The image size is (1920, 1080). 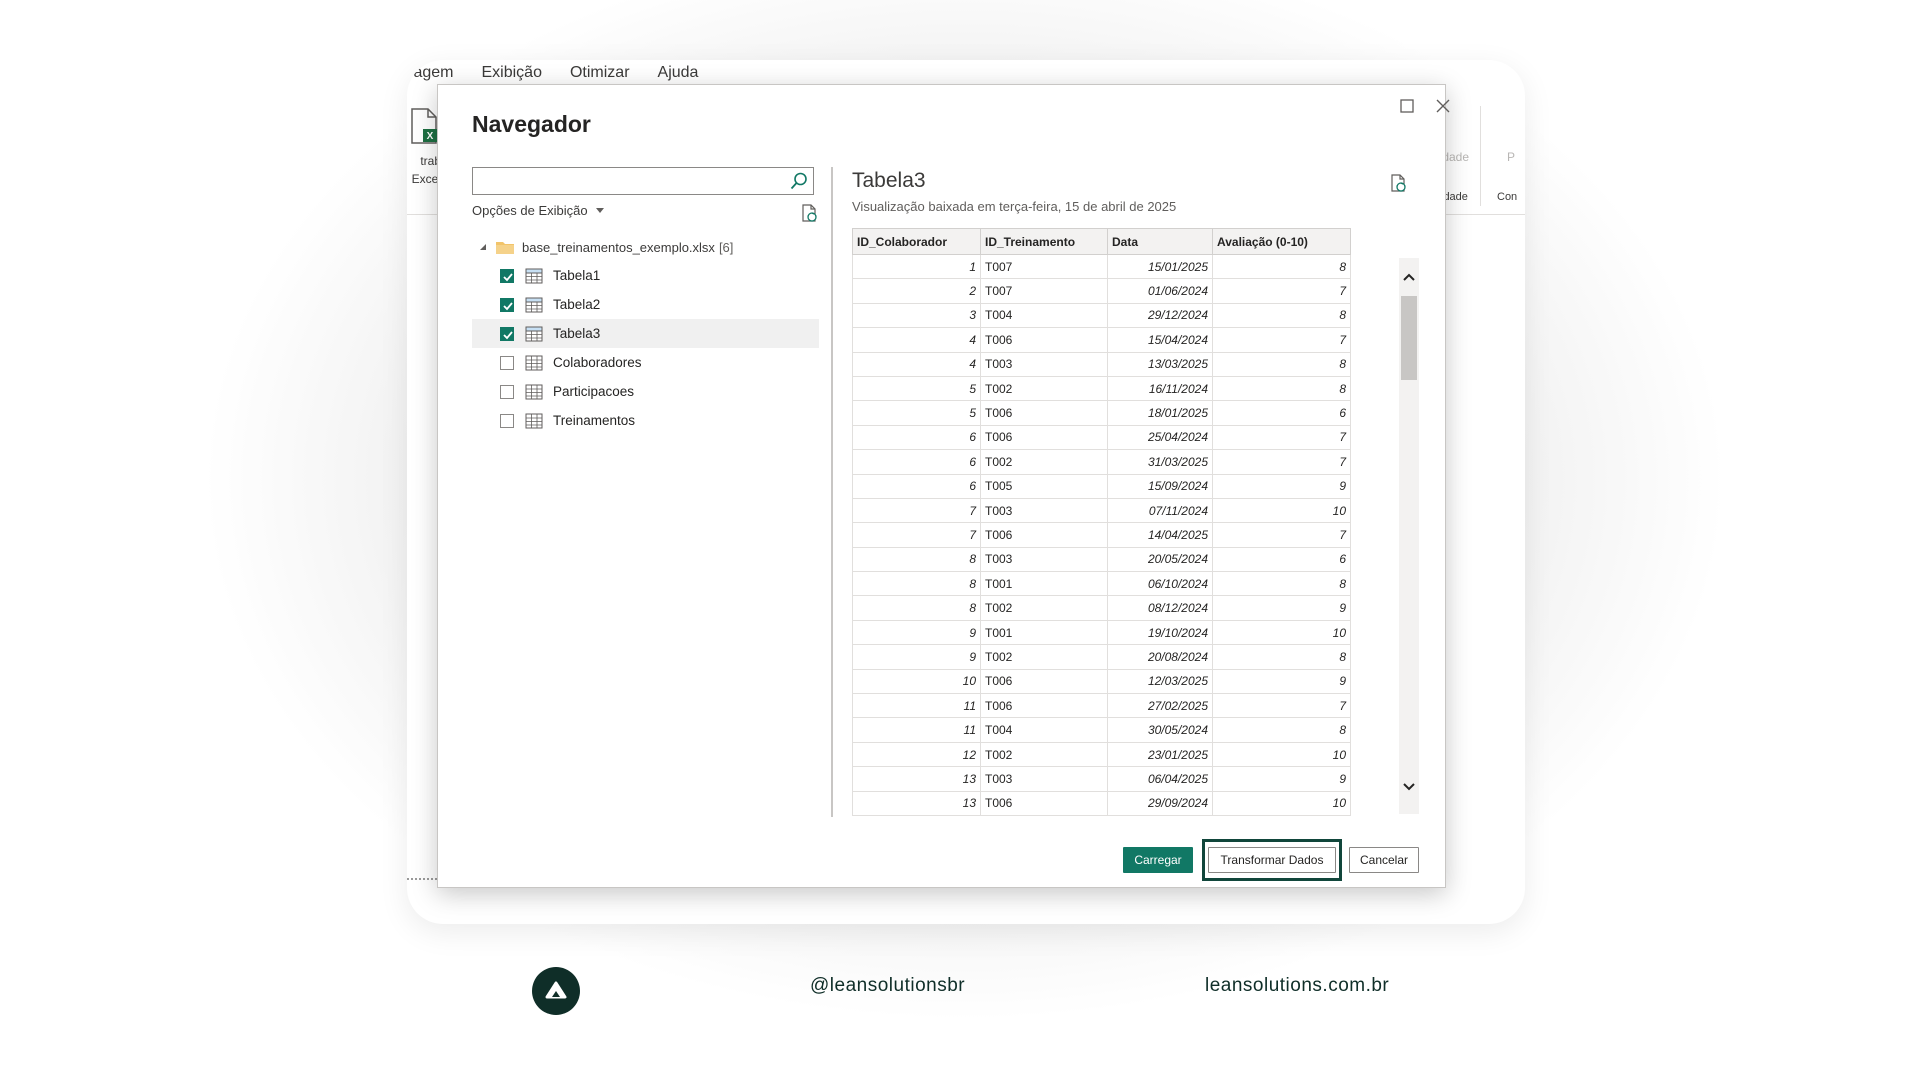 What do you see at coordinates (916, 779) in the screenshot?
I see `table-cell: 13` at bounding box center [916, 779].